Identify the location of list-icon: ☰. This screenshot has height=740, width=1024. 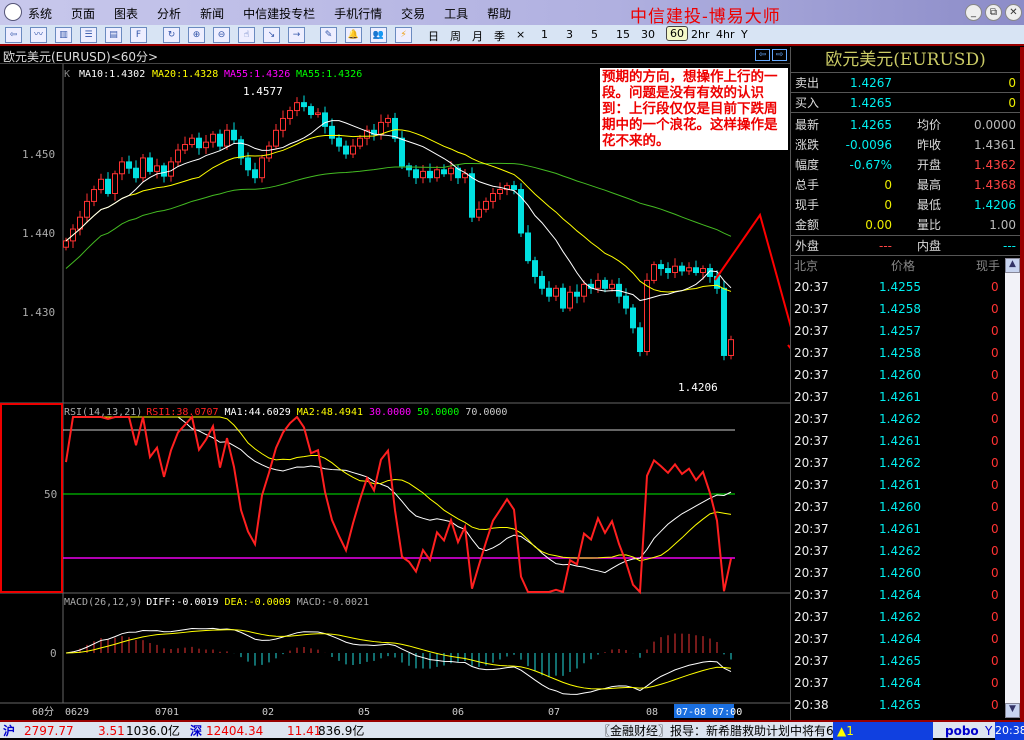
(88, 35).